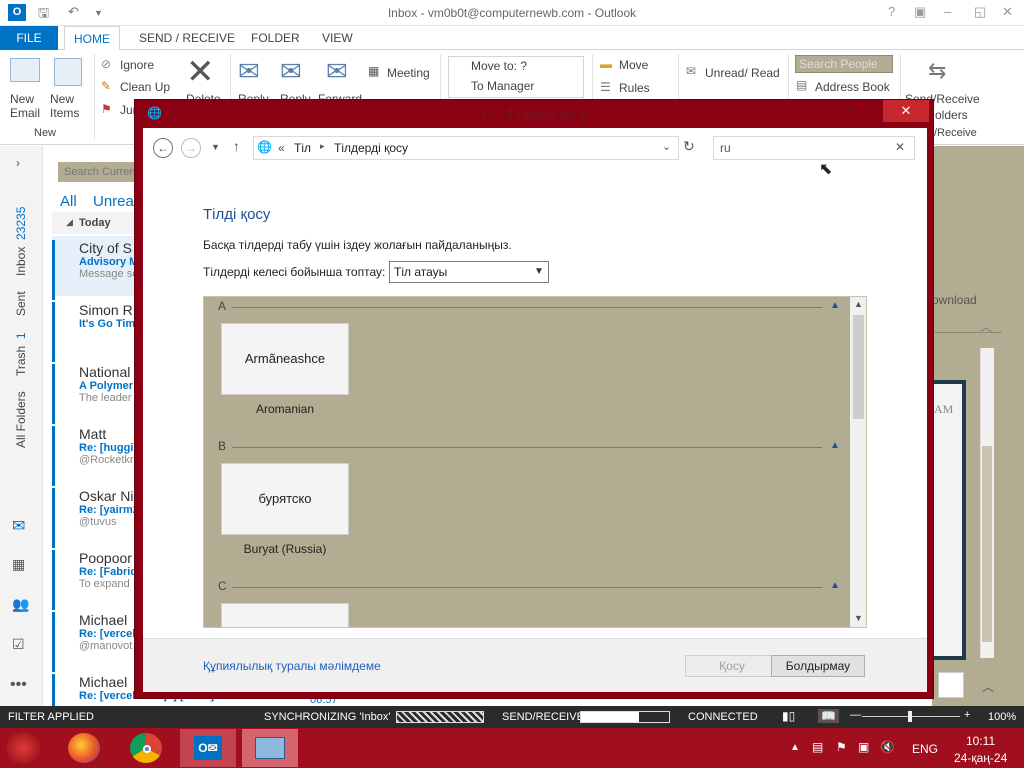 This screenshot has width=1024, height=768. What do you see at coordinates (68, 201) in the screenshot?
I see `filter-all: All` at bounding box center [68, 201].